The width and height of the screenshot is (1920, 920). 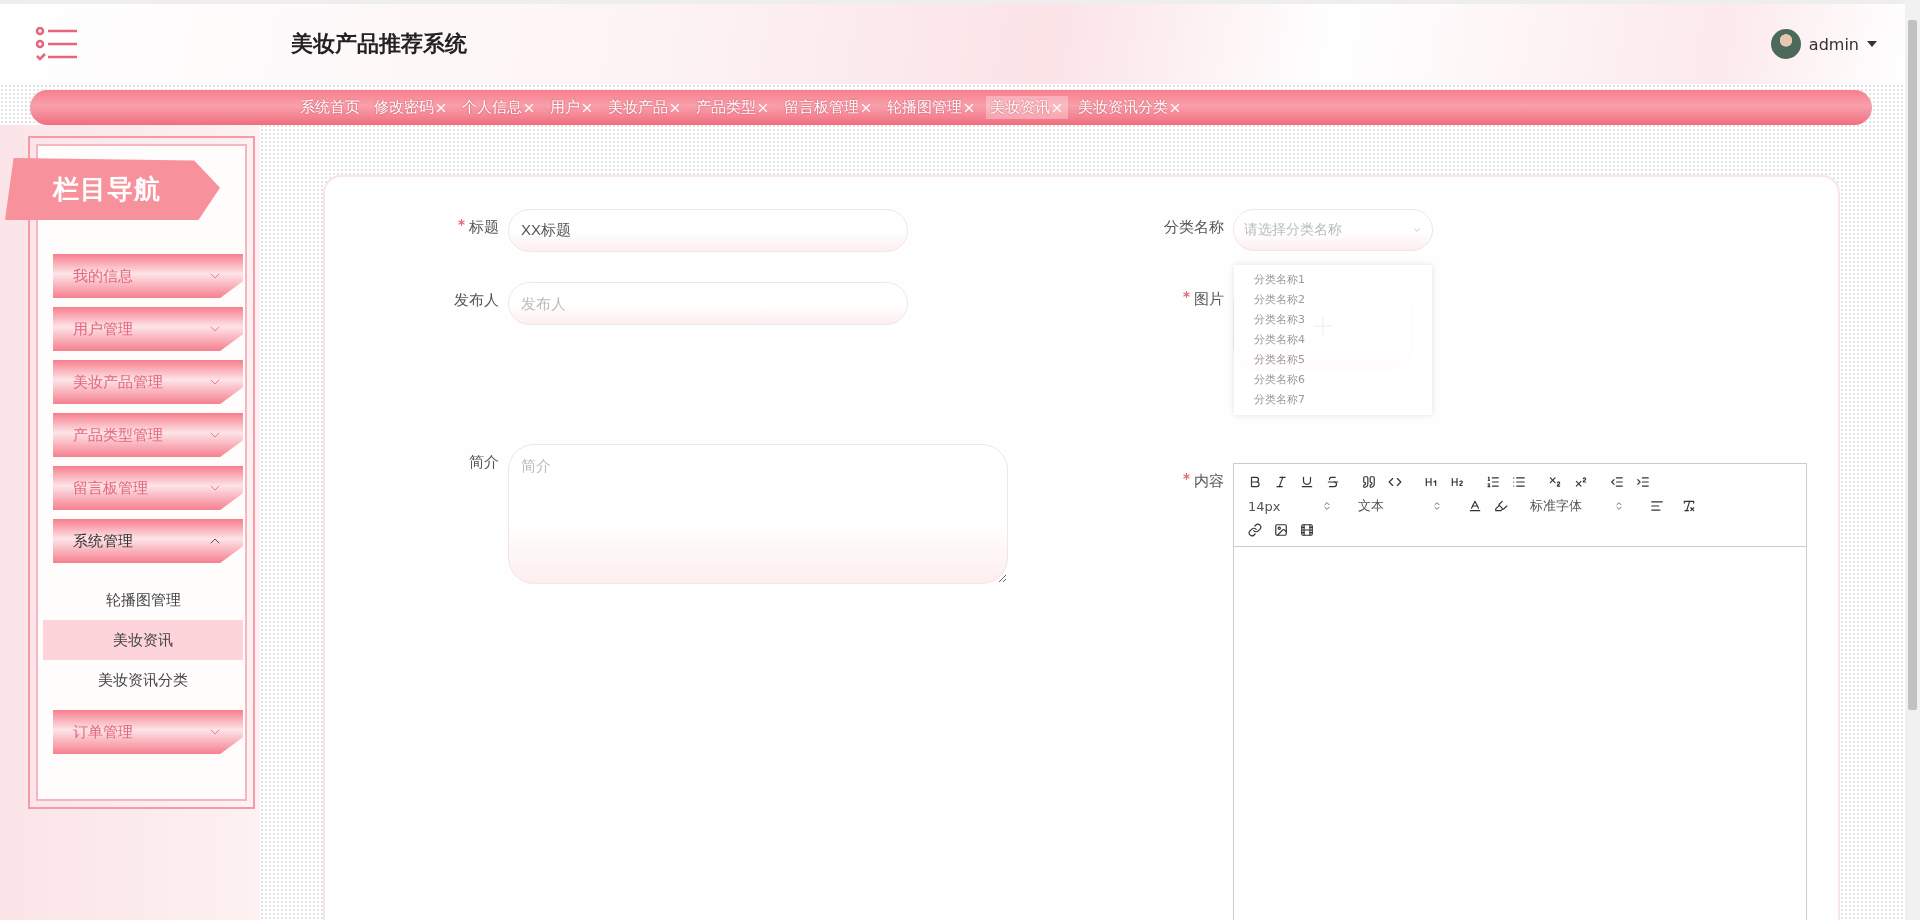 I want to click on tab: 美妆产品, so click(x=645, y=107).